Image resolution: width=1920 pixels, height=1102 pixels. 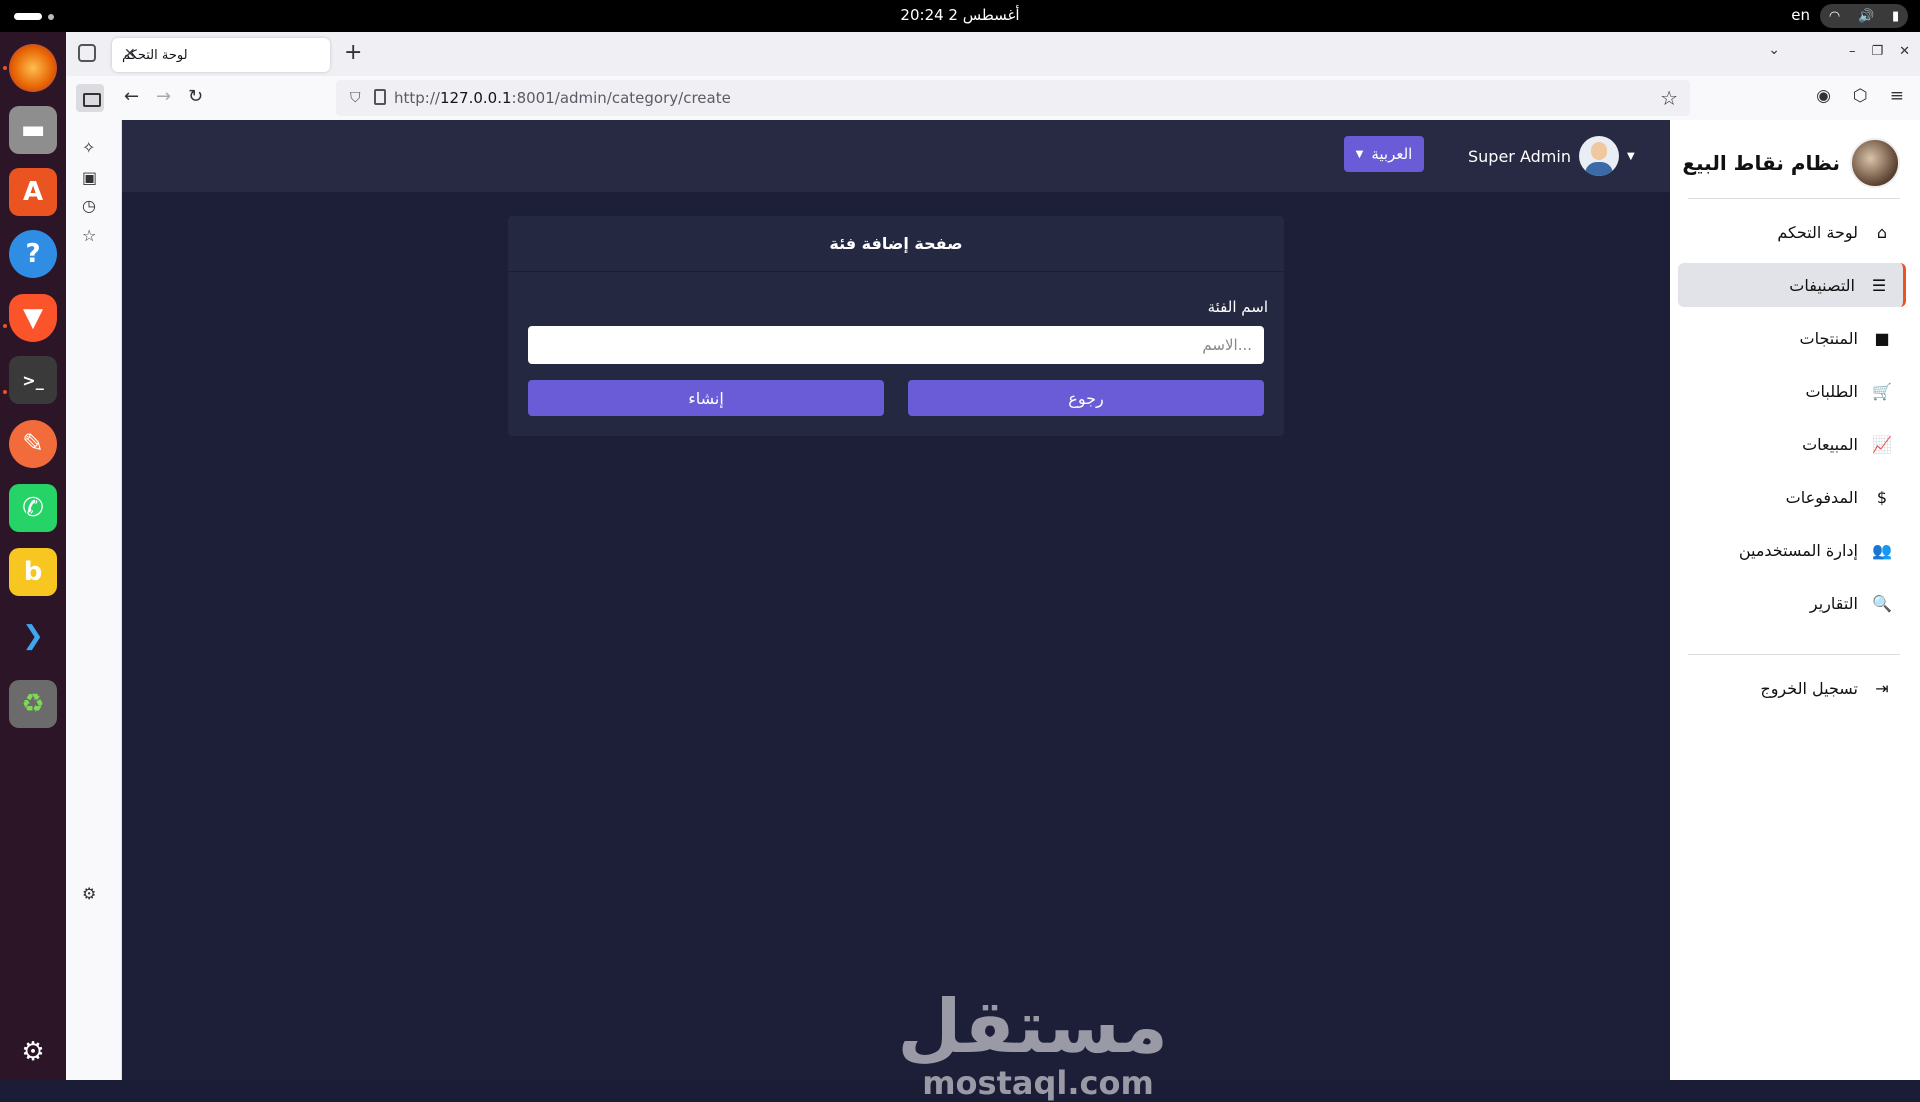 What do you see at coordinates (1882, 232) in the screenshot?
I see `home-icon: ⌂` at bounding box center [1882, 232].